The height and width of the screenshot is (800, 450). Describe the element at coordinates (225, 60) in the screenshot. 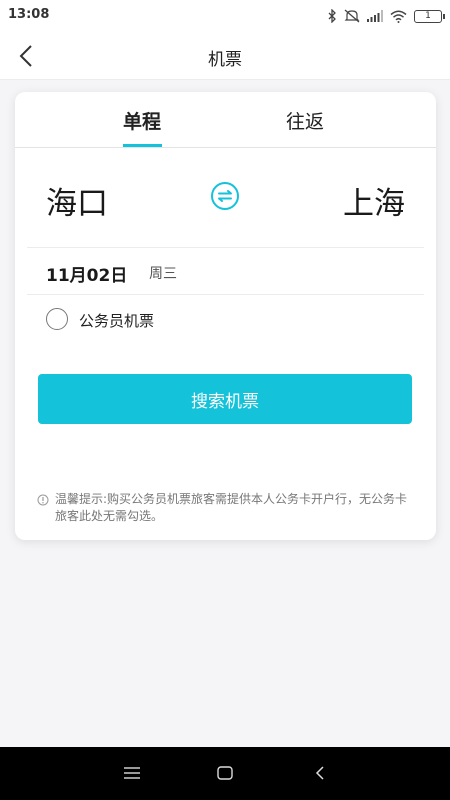

I see `page-title: 机票` at that location.